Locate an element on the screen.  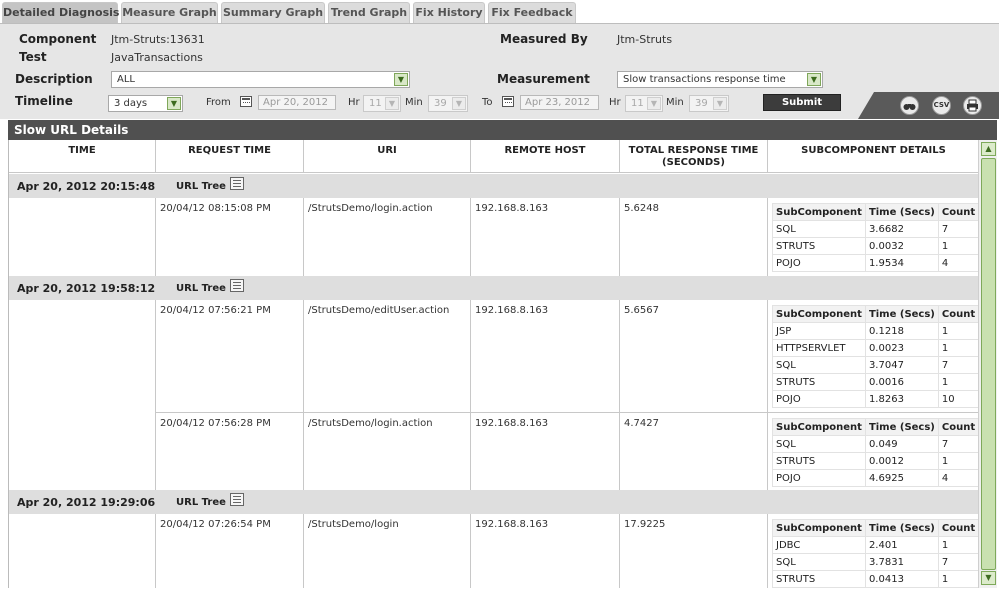
binoculars-glyph is located at coordinates (909, 107).